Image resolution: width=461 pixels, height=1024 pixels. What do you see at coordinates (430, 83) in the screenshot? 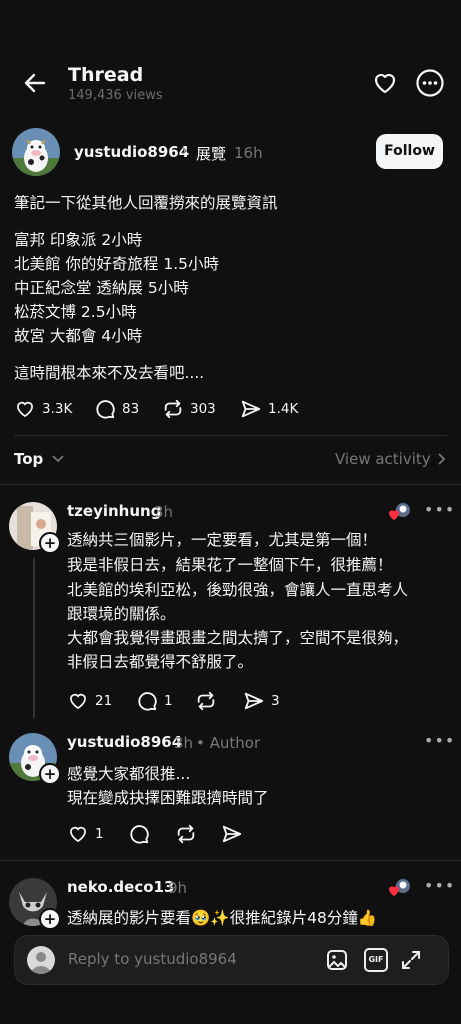
I see `more-icon` at bounding box center [430, 83].